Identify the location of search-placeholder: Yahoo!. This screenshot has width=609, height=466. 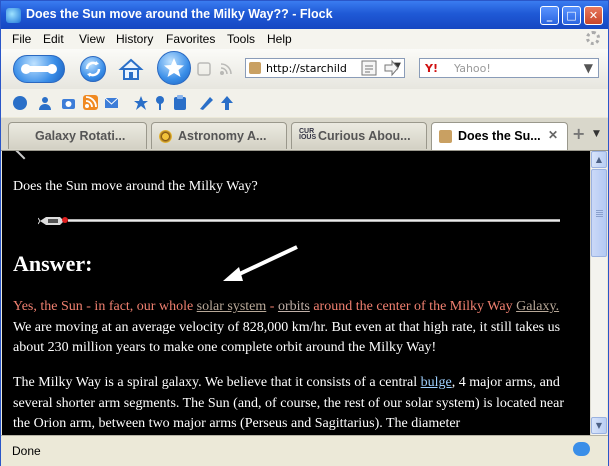
(472, 68).